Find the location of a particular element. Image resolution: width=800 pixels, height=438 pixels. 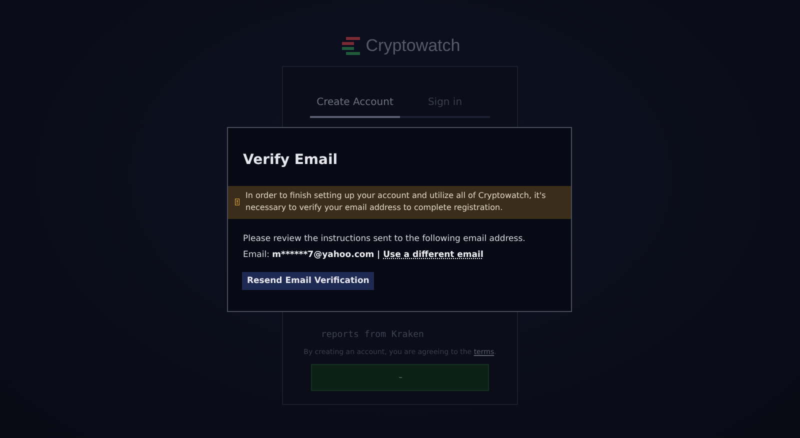

newsletter-label: reports from Kraken is located at coordinates (372, 335).